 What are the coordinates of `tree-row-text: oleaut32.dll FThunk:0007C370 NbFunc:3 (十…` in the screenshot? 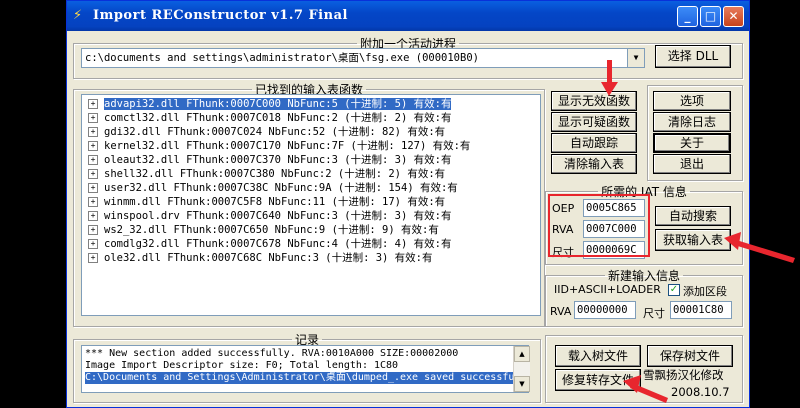 It's located at (278, 160).